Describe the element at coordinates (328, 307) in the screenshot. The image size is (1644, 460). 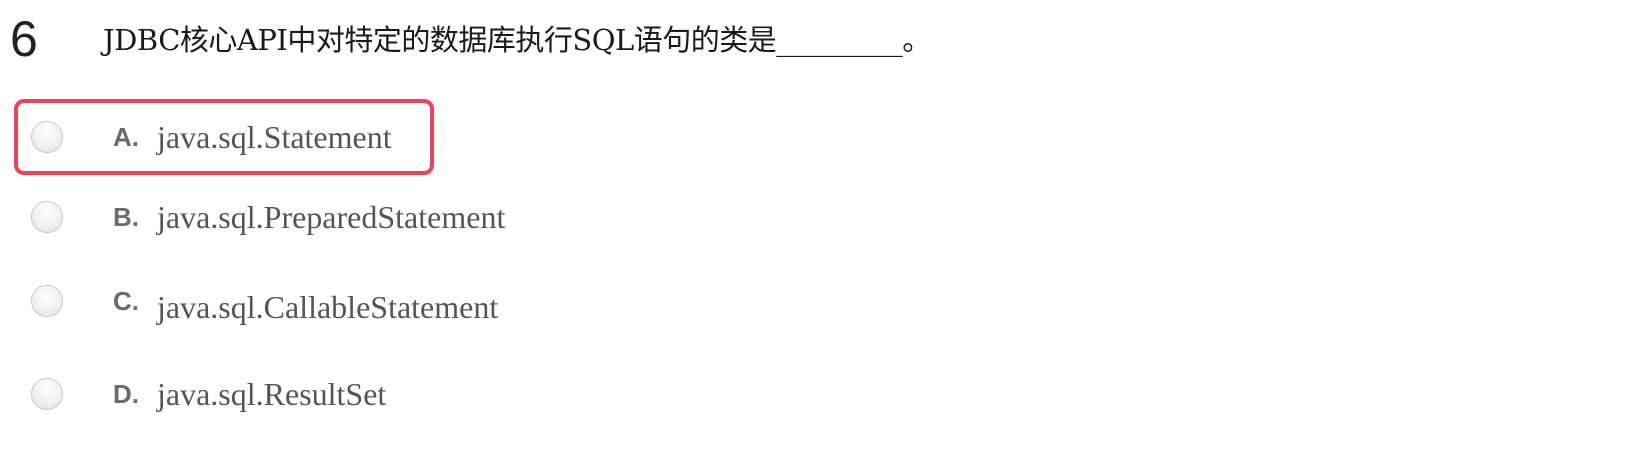
I see `option-text: java.sql.CallableStatement` at that location.